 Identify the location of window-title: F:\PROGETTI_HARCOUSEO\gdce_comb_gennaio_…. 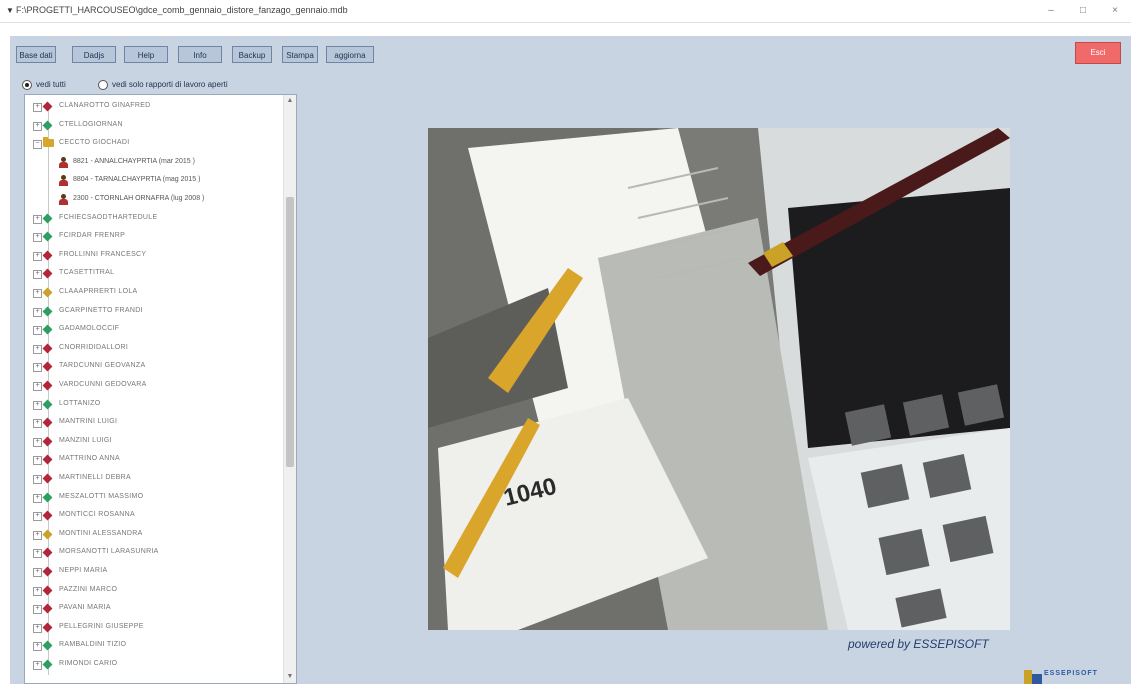
(182, 10).